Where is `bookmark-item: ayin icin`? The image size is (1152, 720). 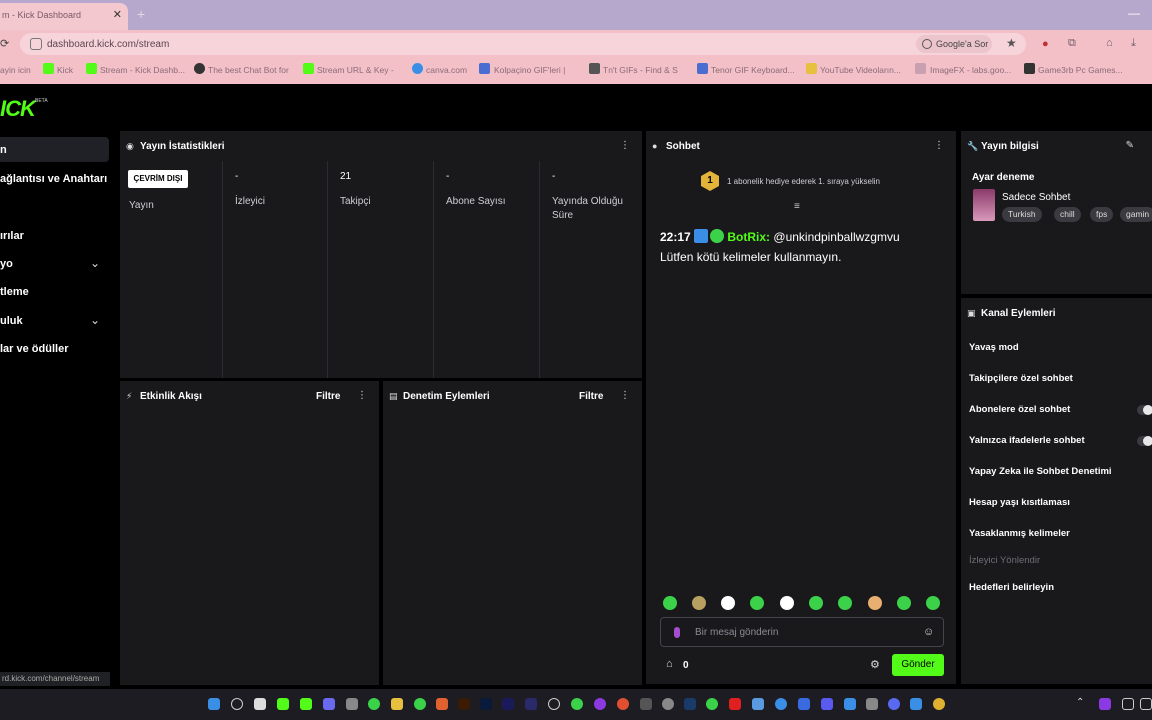 bookmark-item: ayin icin is located at coordinates (15, 70).